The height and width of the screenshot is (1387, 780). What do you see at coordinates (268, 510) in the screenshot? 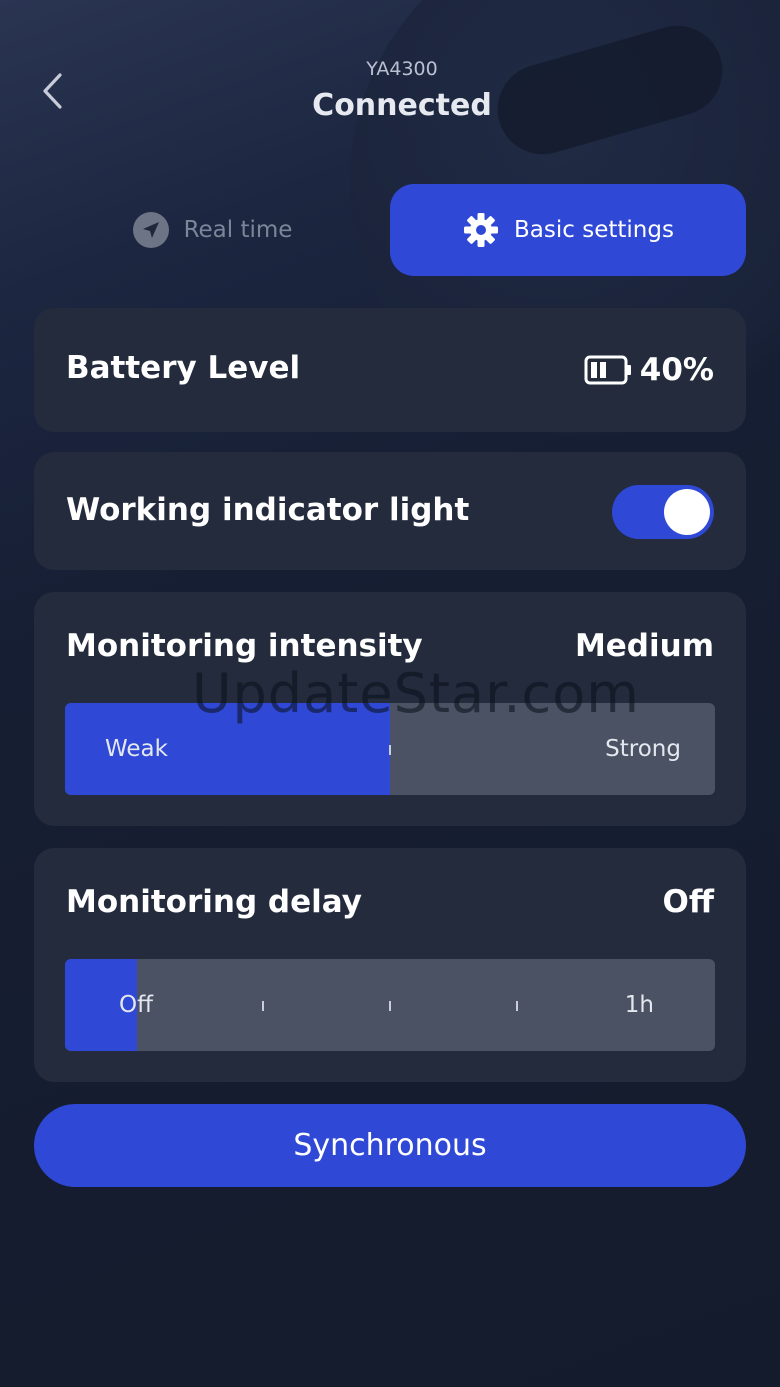
I see `indicator-light-label: Working indicator light` at bounding box center [268, 510].